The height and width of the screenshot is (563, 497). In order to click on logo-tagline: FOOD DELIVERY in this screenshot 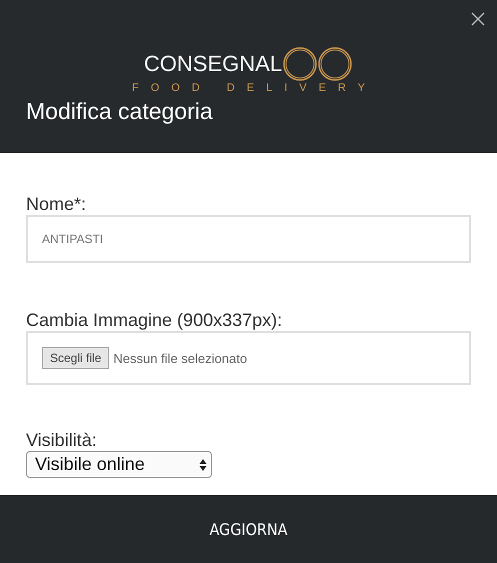, I will do `click(255, 88)`.